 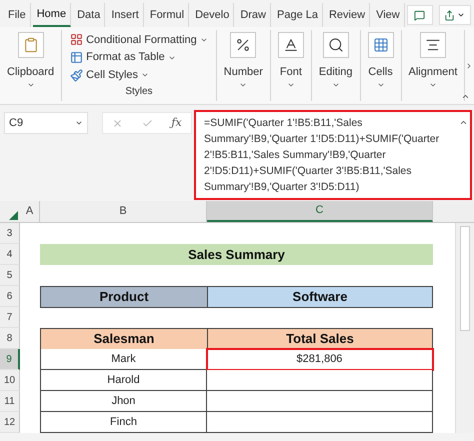 What do you see at coordinates (10, 359) in the screenshot?
I see `row-header: 9` at bounding box center [10, 359].